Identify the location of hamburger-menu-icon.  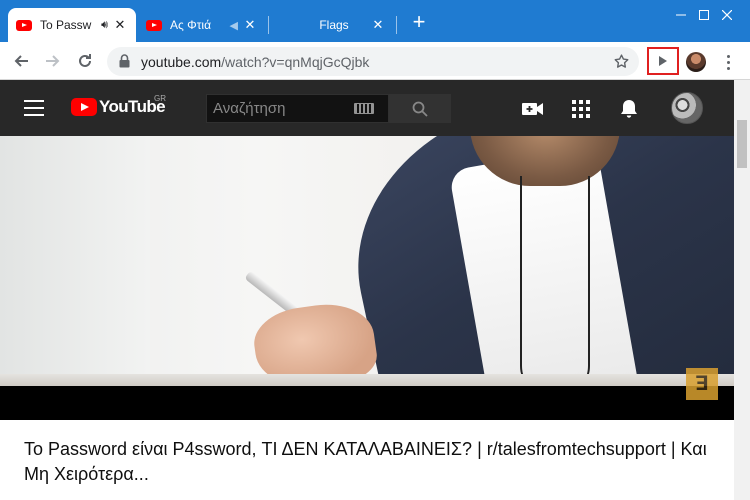
(34, 108).